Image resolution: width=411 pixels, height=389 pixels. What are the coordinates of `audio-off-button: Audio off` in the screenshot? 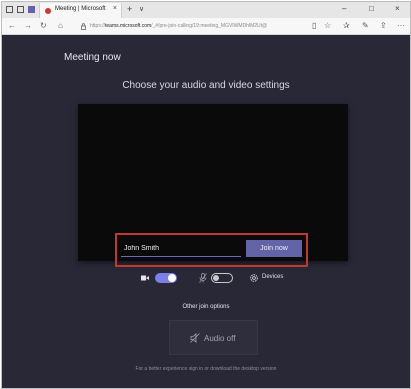 It's located at (213, 337).